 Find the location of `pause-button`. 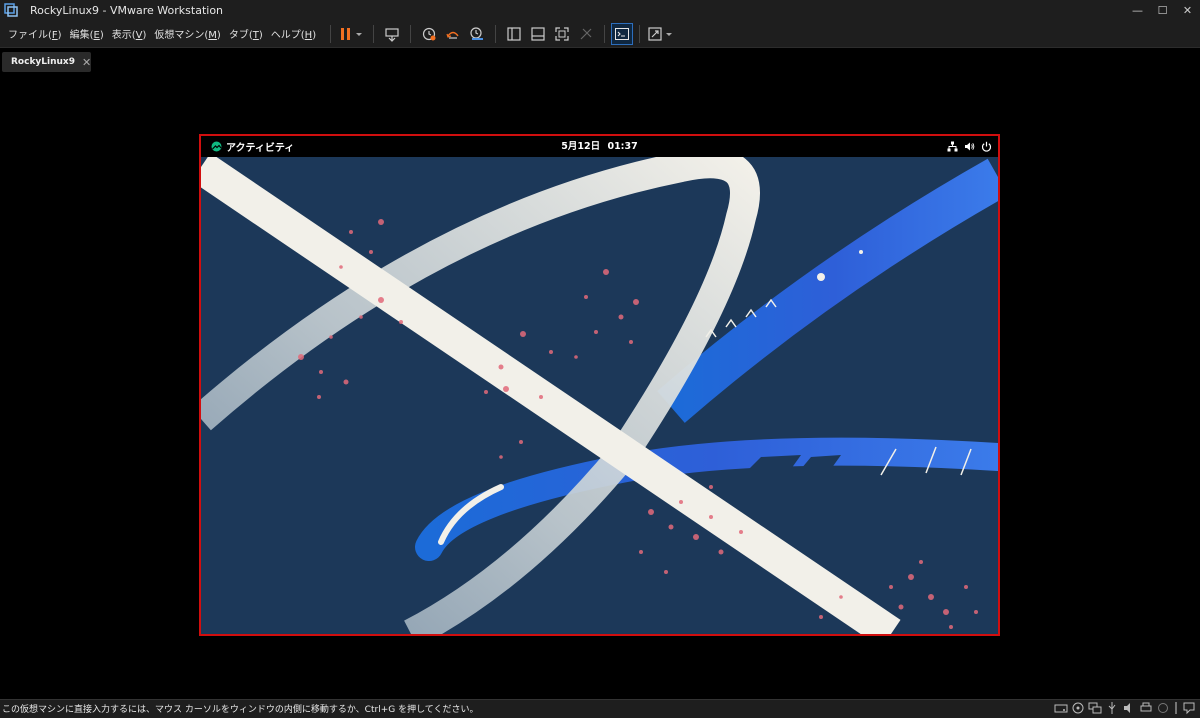

pause-button is located at coordinates (352, 34).